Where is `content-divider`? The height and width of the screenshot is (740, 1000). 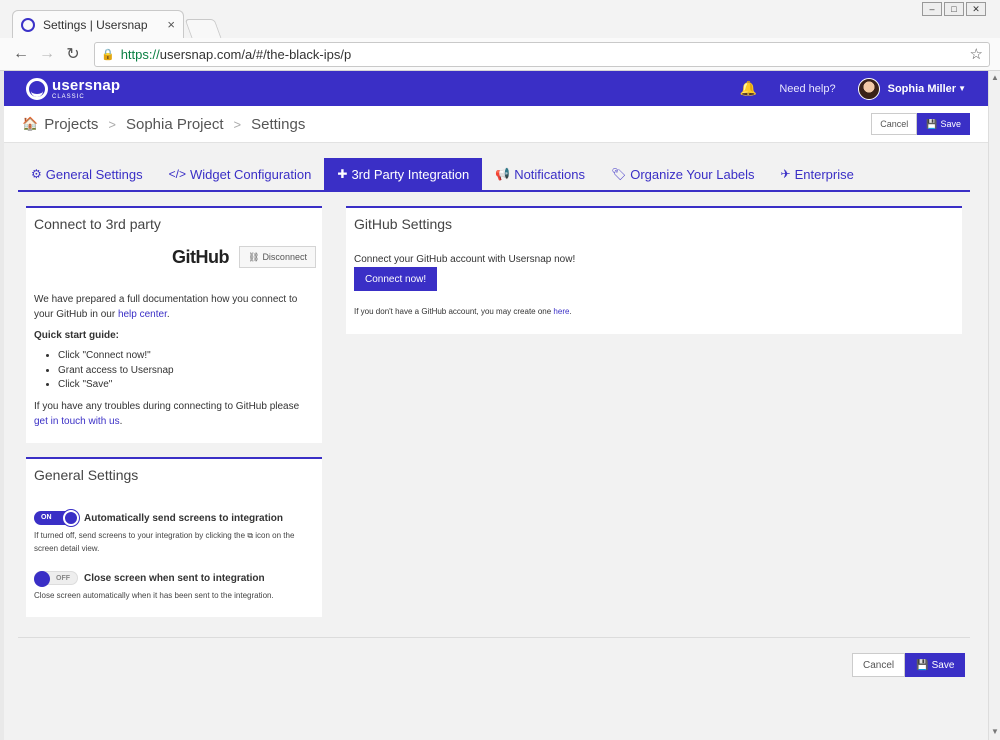 content-divider is located at coordinates (494, 637).